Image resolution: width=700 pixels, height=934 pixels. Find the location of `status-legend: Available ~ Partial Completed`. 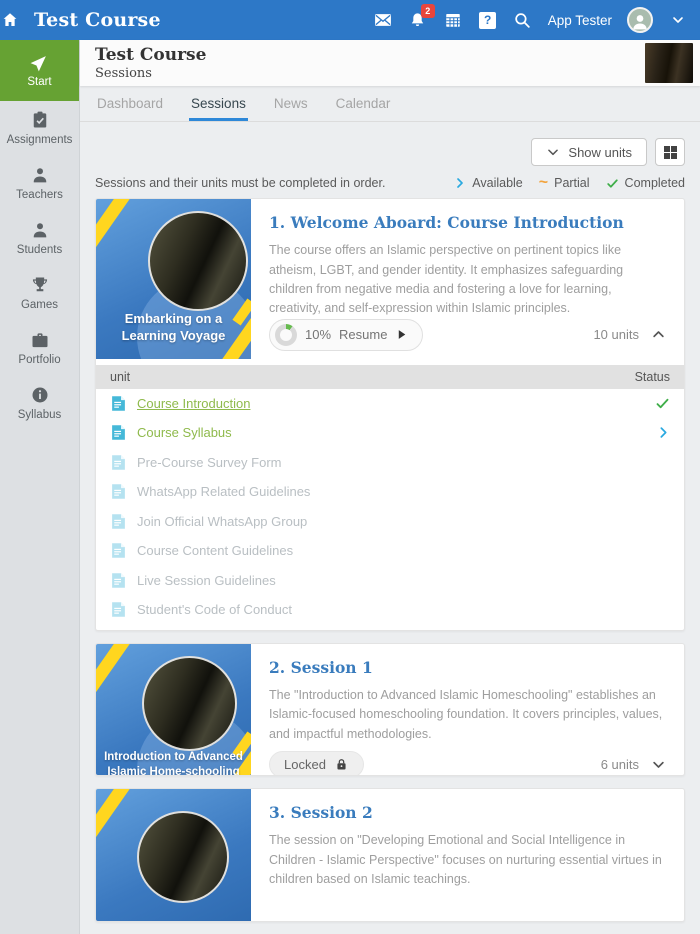

status-legend: Available ~ Partial Completed is located at coordinates (569, 183).